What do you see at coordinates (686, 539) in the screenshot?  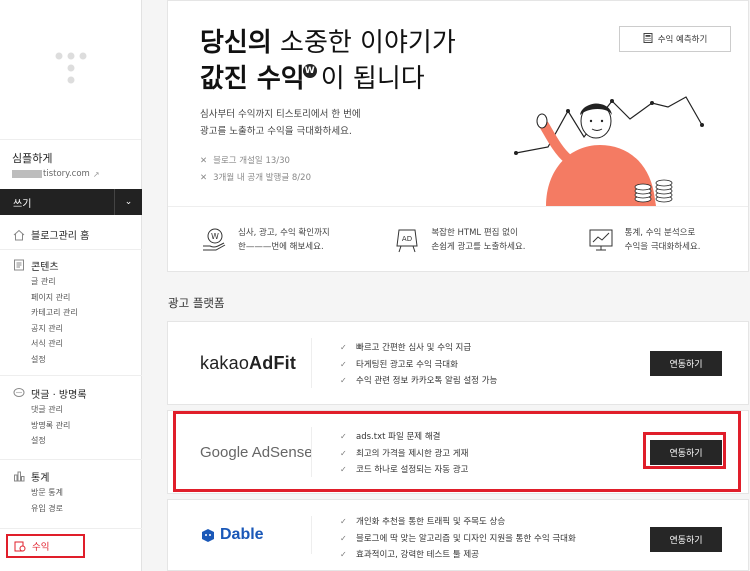 I see `connect-dable-button: 연동하기` at bounding box center [686, 539].